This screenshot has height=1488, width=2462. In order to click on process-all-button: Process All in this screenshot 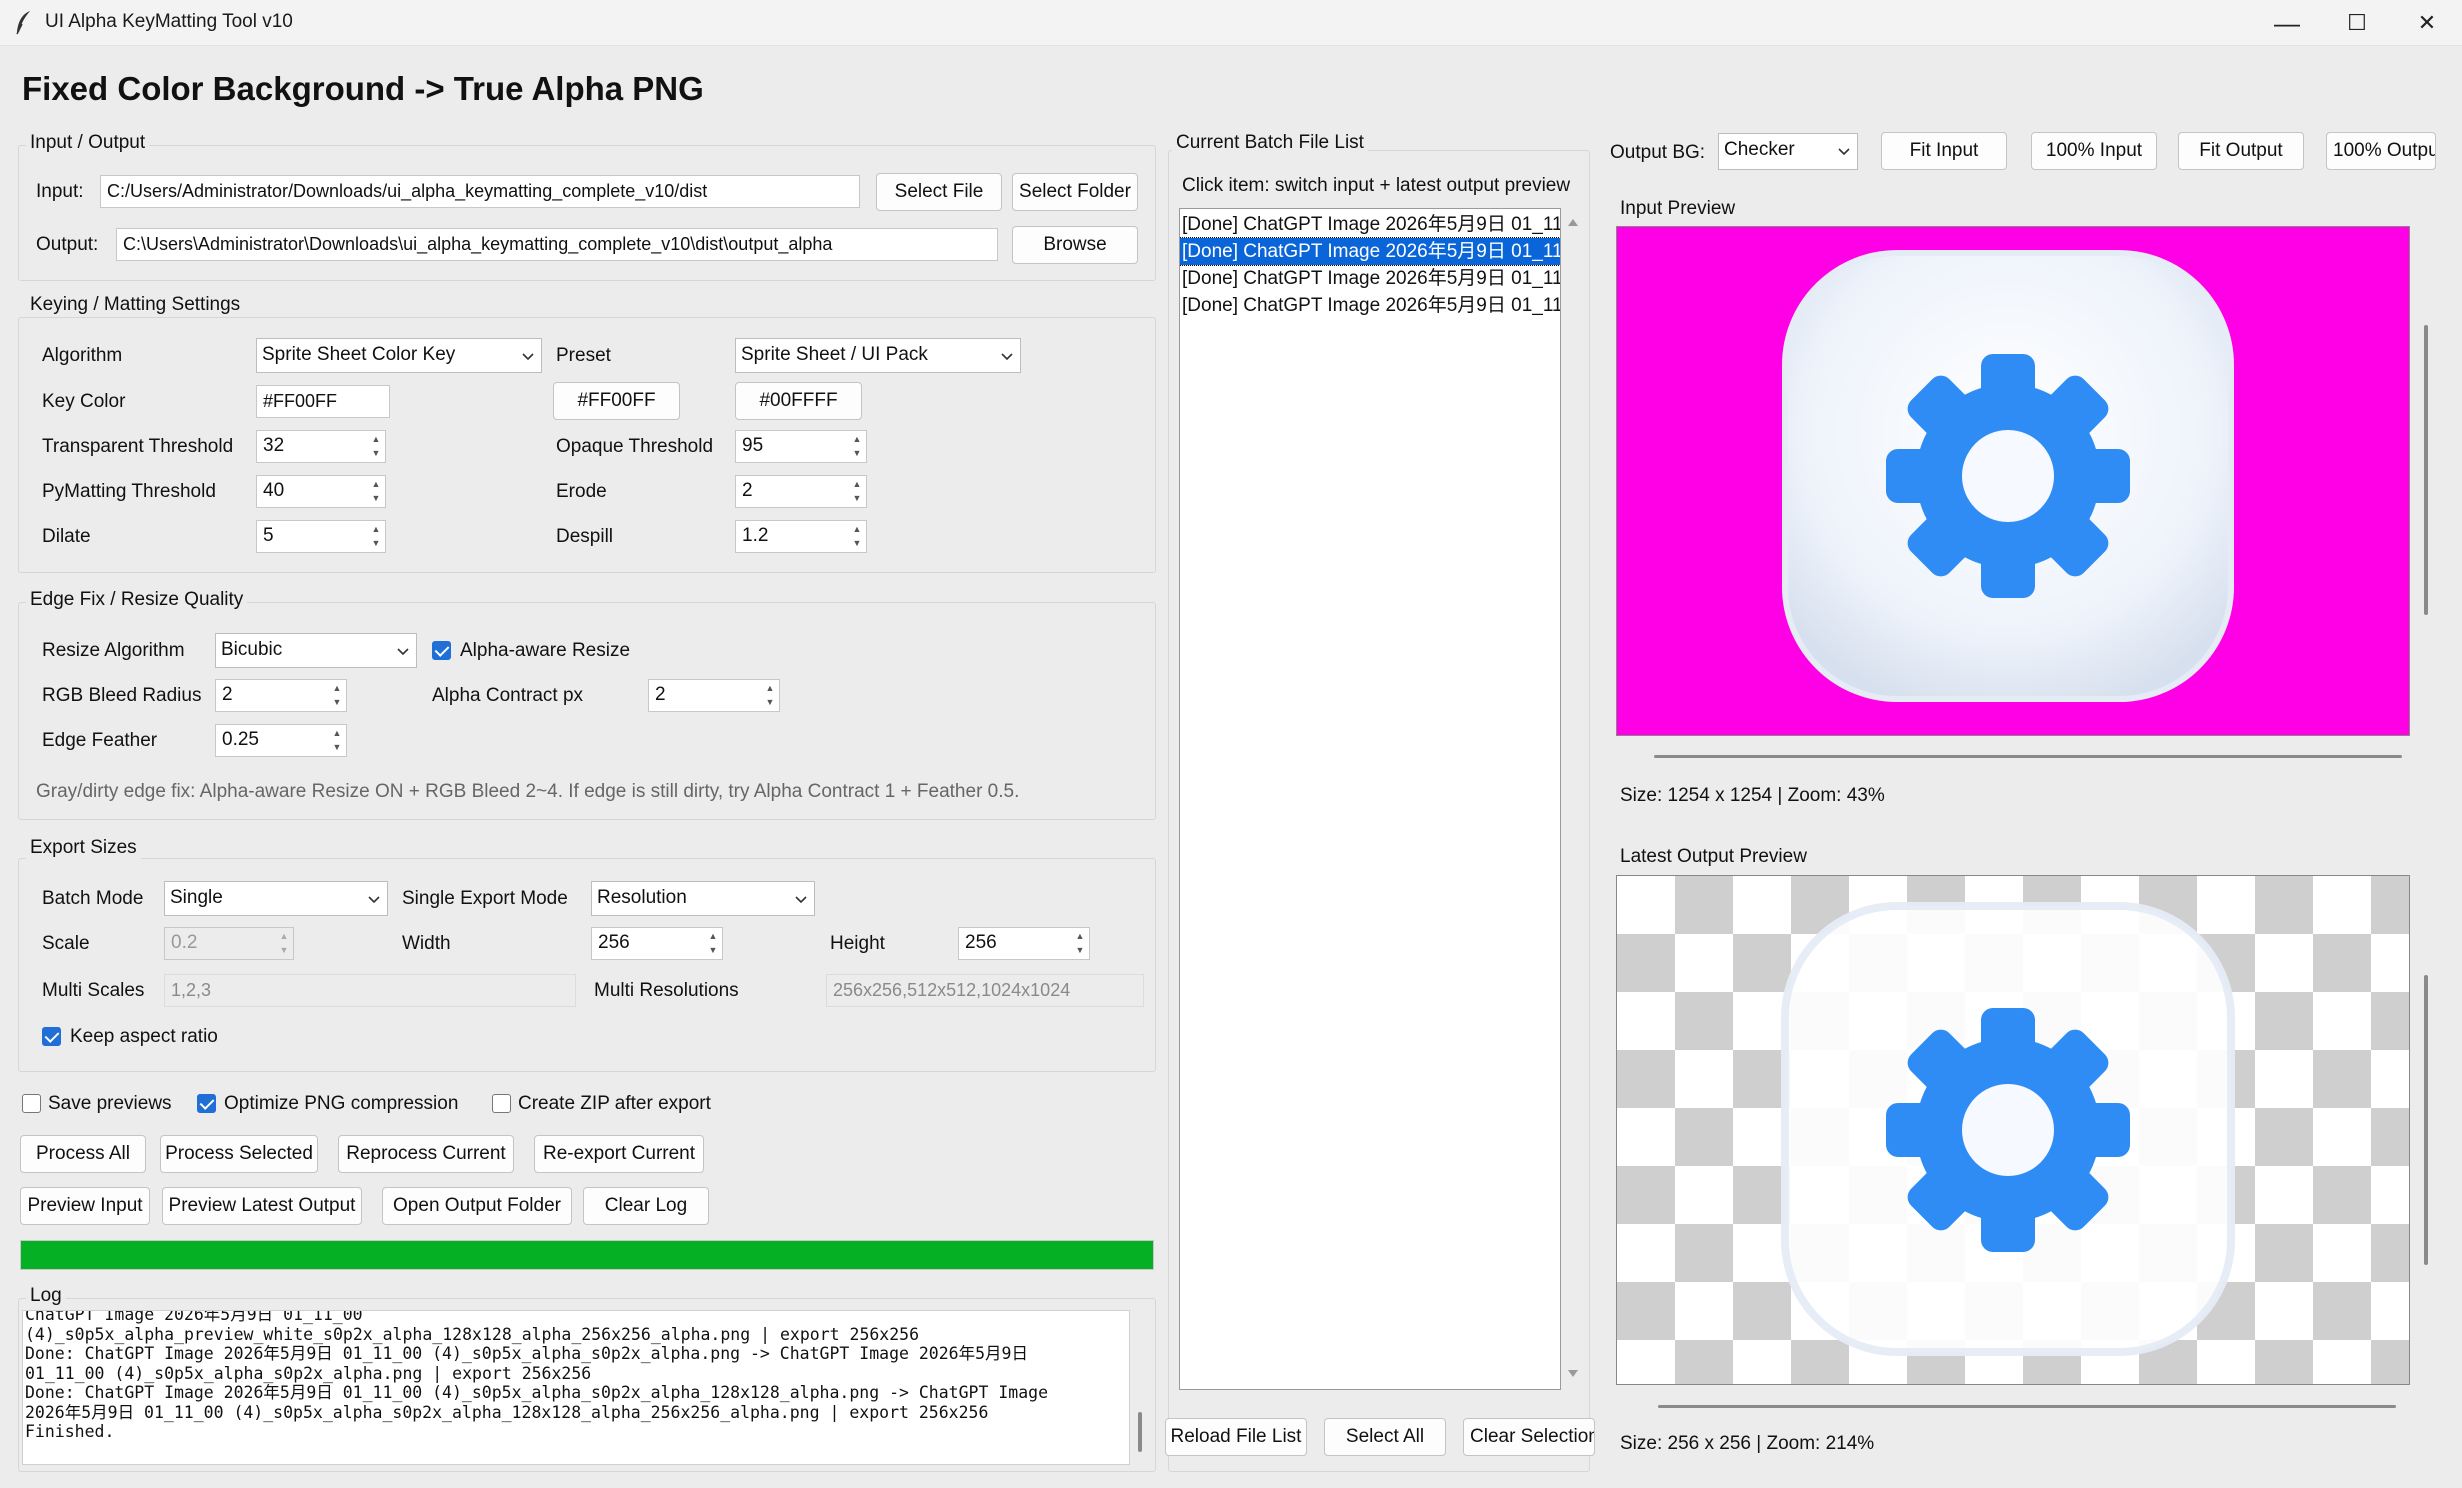, I will do `click(83, 1154)`.